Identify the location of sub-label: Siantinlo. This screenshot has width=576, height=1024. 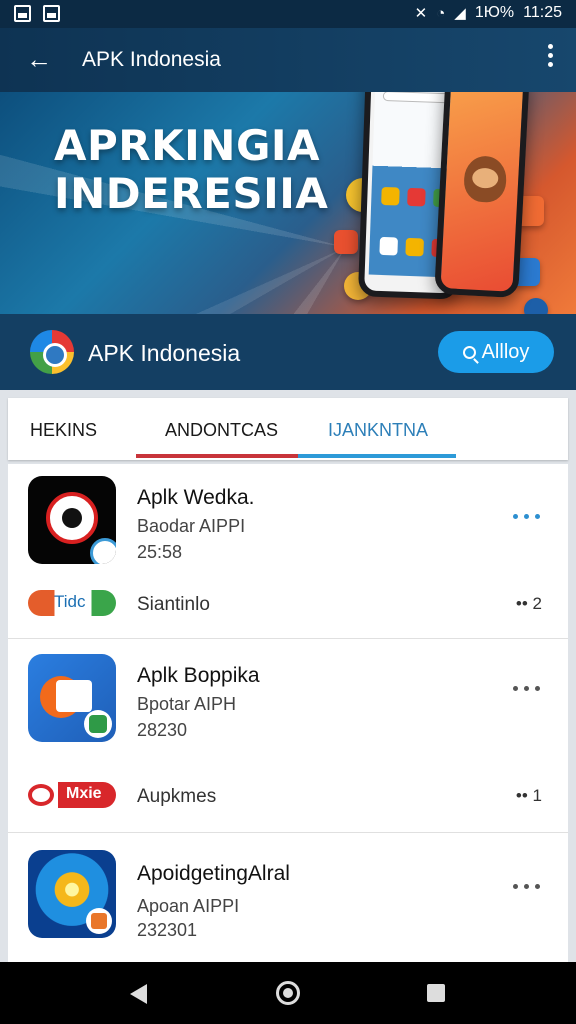
(173, 604).